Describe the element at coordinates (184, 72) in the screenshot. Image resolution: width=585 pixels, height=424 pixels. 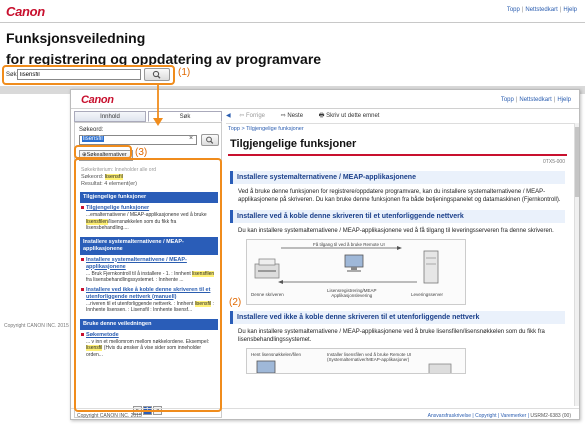
I see `annotation-1: (1)` at that location.